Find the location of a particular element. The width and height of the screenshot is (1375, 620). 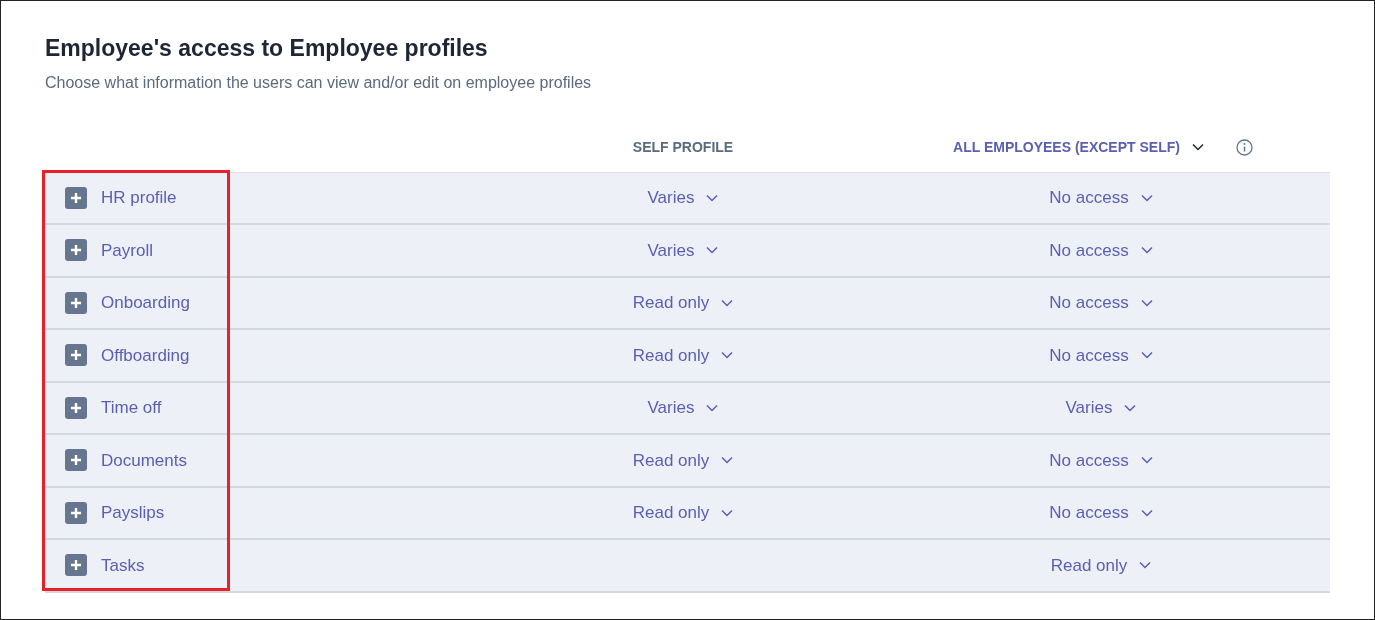

category-name: Onboarding is located at coordinates (145, 303).